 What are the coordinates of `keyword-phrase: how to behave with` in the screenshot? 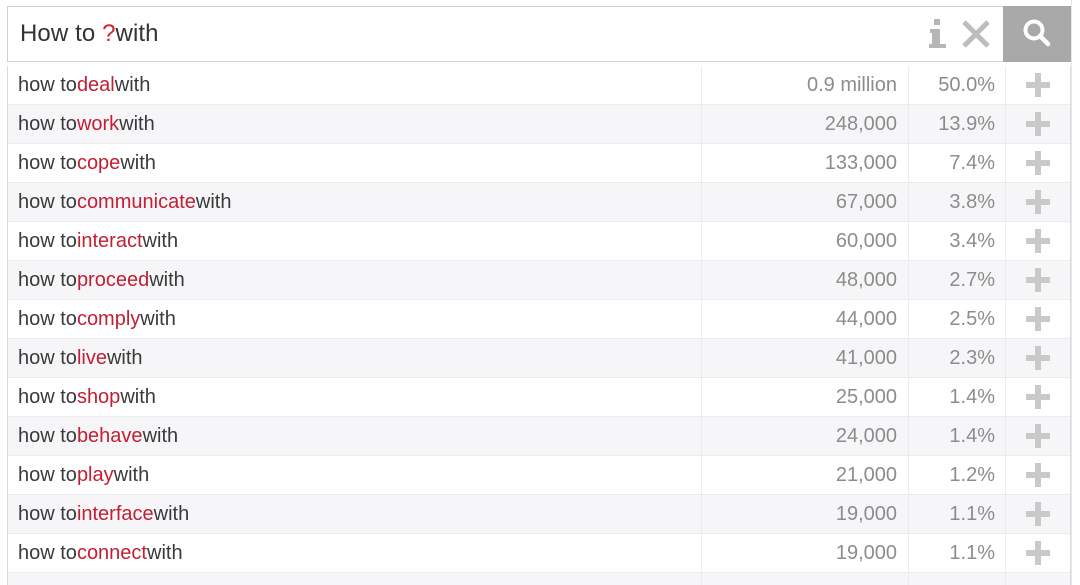 It's located at (354, 436).